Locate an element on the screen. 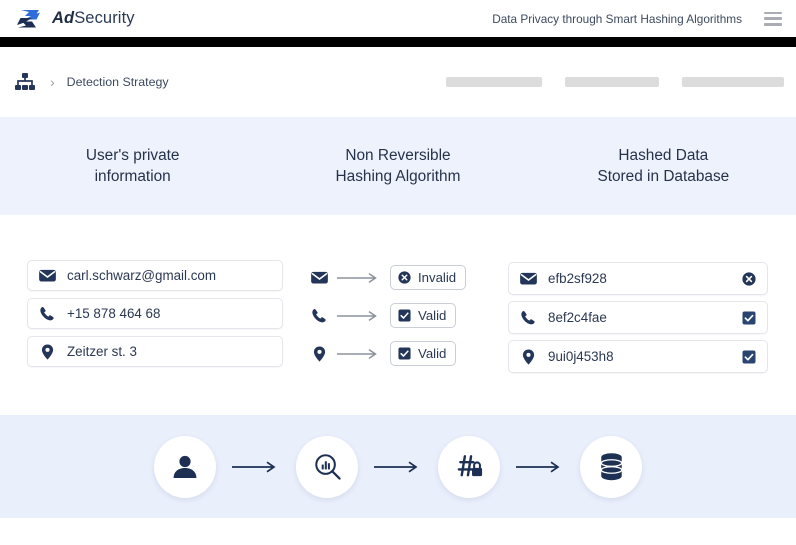 The height and width of the screenshot is (545, 796). header-skeleton-placeholders is located at coordinates (603, 82).